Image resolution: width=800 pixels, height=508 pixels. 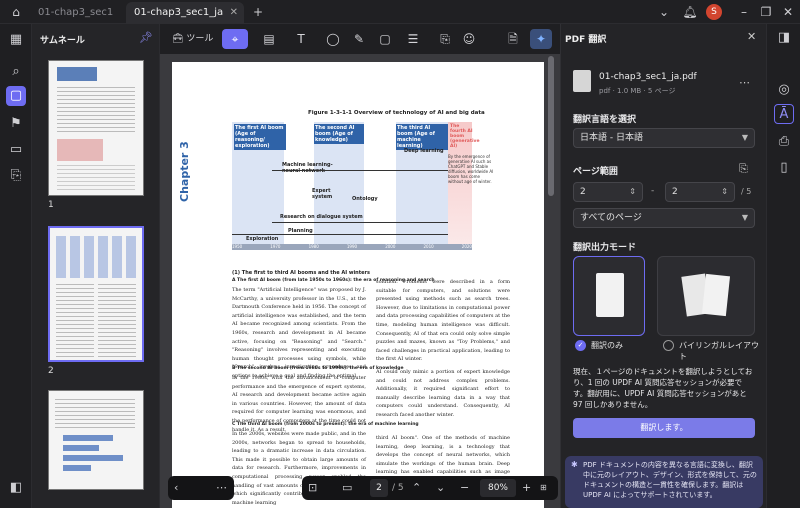 I want to click on zoom-in-icon: +, so click(x=526, y=488).